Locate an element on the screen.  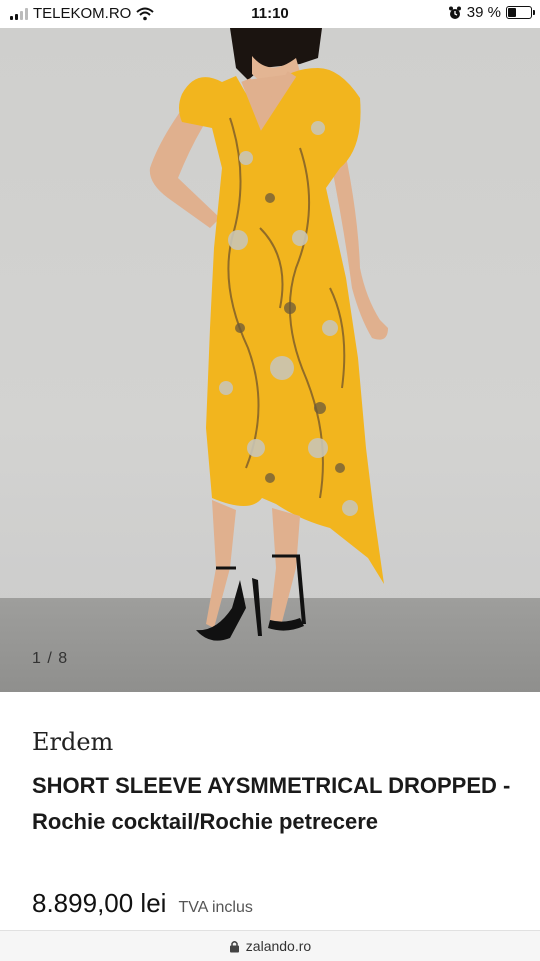
url-text: zalando.ro is located at coordinates (278, 946).